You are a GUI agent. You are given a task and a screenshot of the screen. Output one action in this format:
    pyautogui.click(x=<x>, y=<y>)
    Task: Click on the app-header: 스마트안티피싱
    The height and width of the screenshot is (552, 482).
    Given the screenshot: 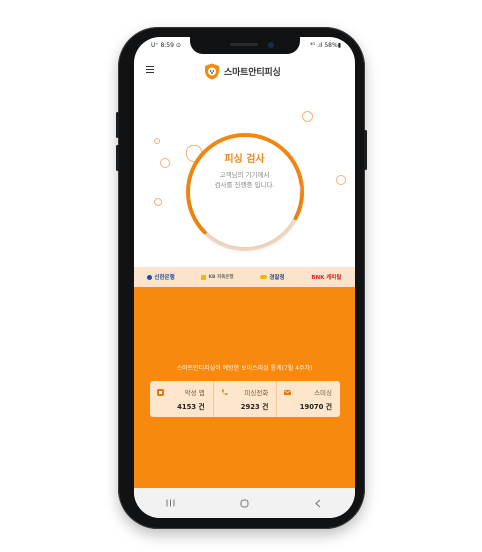 What is the action you would take?
    pyautogui.click(x=244, y=71)
    